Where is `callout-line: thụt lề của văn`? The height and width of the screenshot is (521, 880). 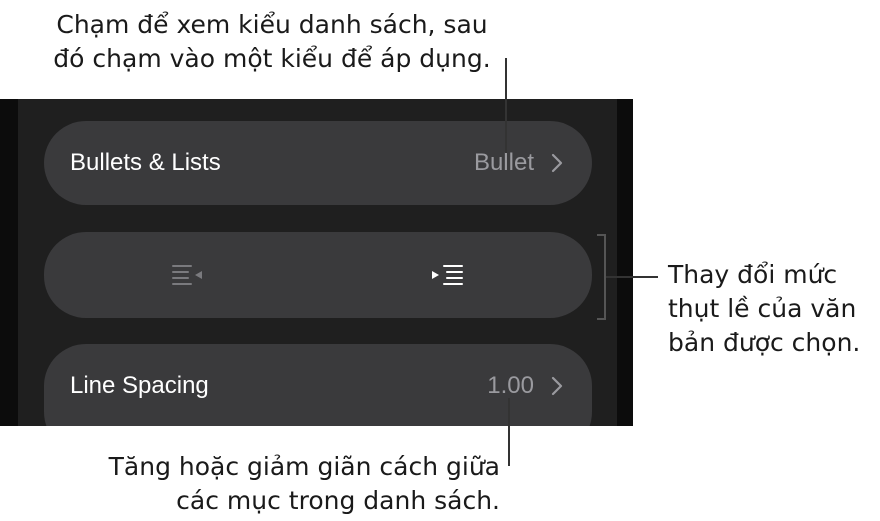 callout-line: thụt lề của văn is located at coordinates (762, 308).